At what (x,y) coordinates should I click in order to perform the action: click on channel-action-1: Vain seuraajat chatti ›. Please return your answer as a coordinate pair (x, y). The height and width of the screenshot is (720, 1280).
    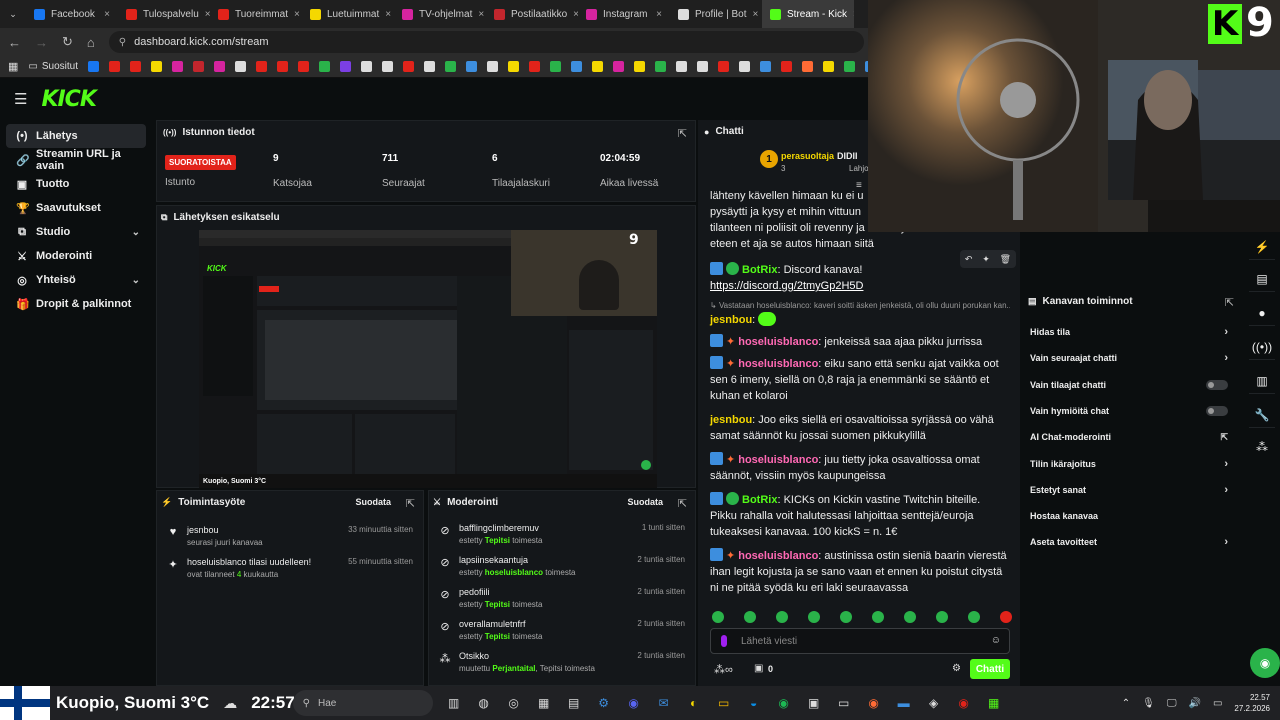
    Looking at the image, I should click on (1132, 358).